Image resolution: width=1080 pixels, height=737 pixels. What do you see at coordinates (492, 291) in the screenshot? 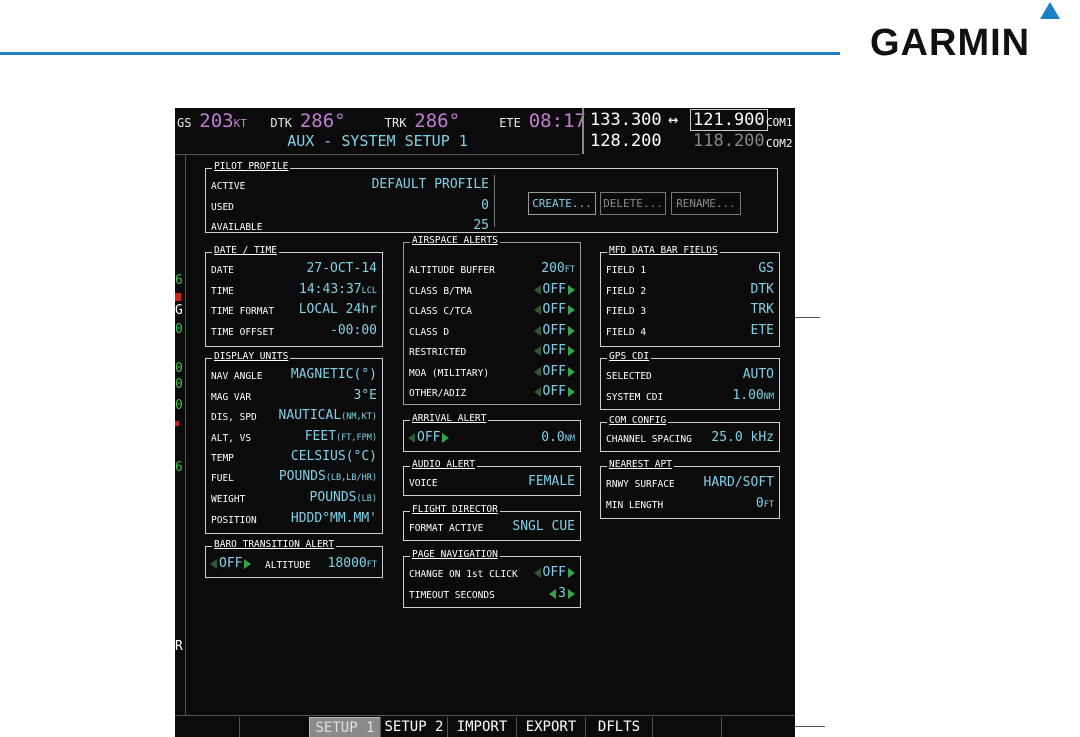
I see `class-b-row: CLASS B/TMA OFF` at bounding box center [492, 291].